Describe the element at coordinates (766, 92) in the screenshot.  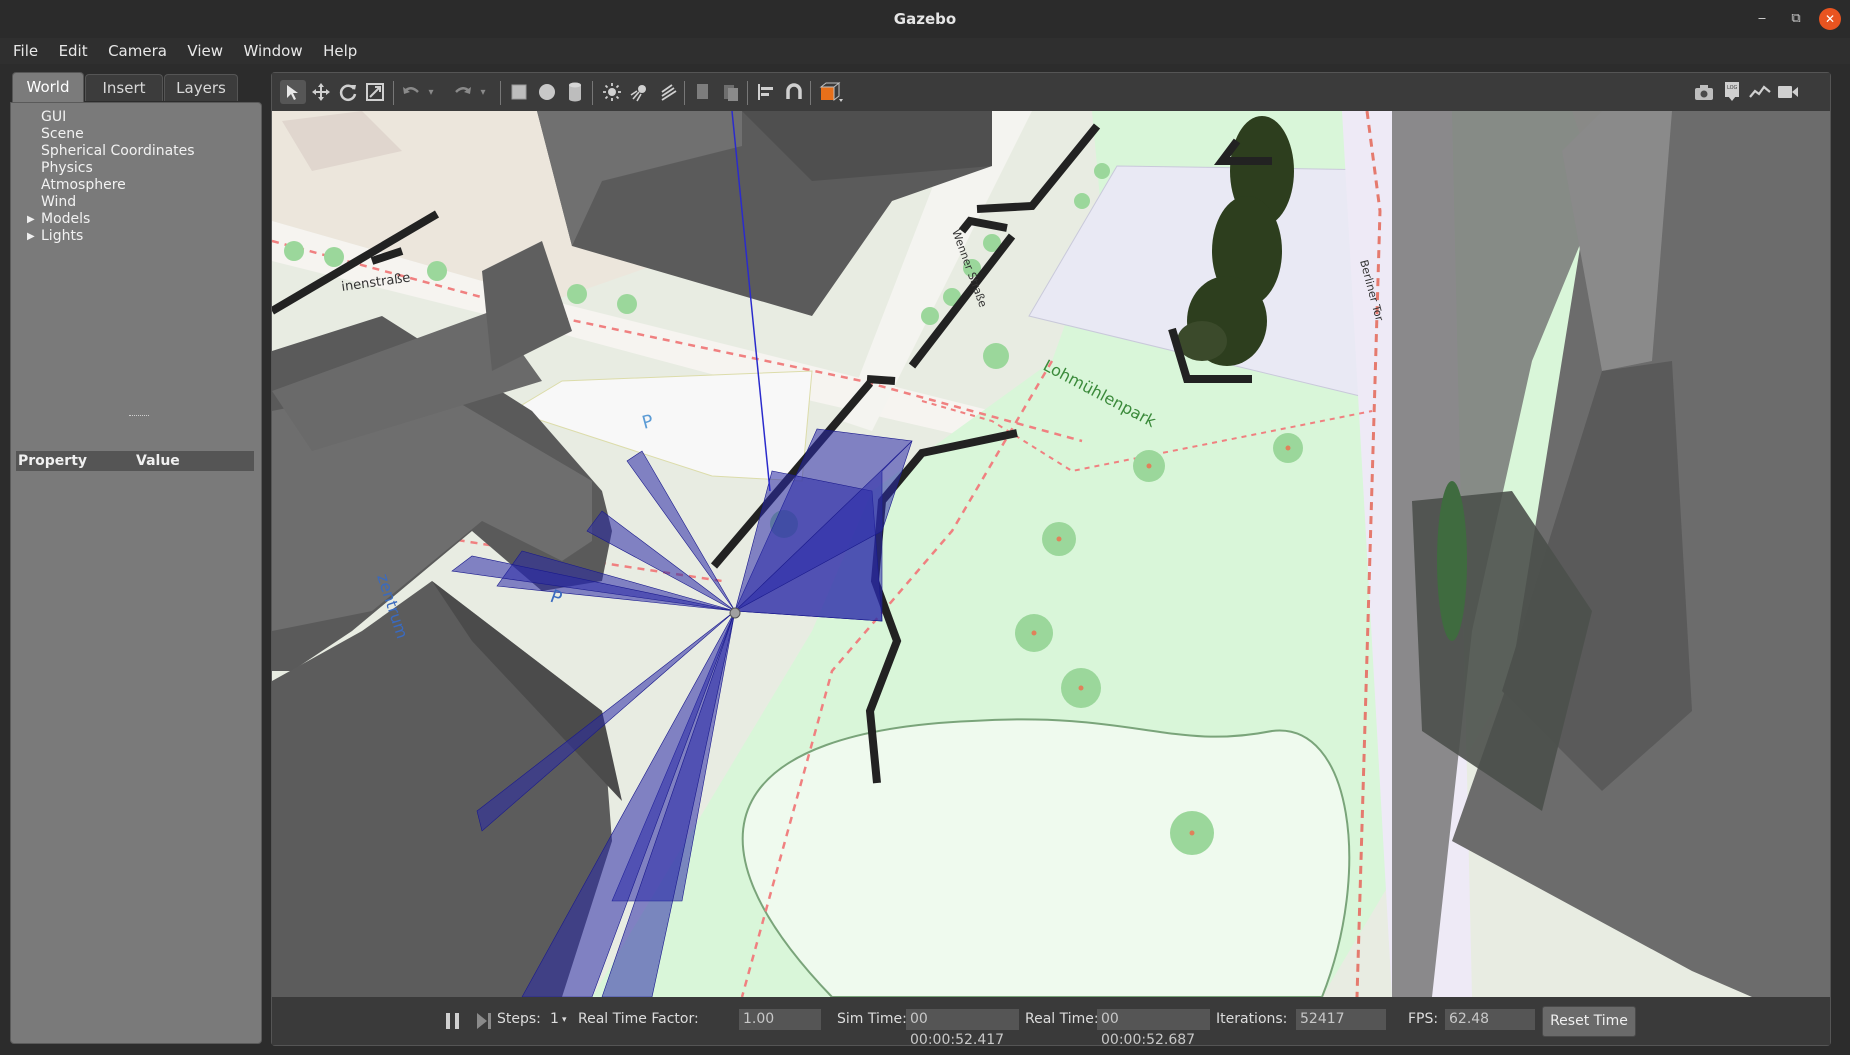
I see `align-icon` at that location.